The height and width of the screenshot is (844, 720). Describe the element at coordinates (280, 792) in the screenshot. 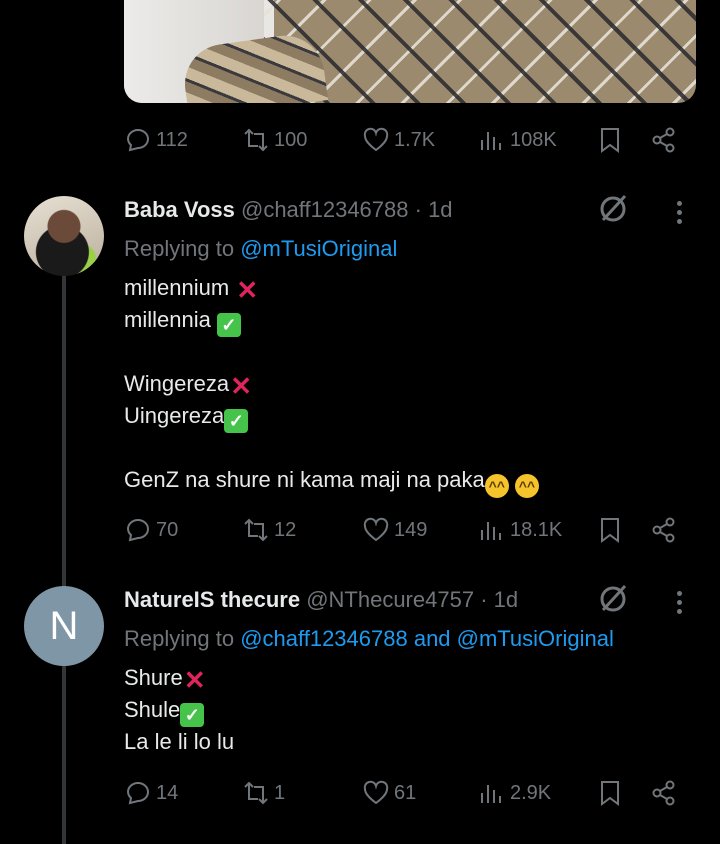

I see `repost-count: 1` at that location.